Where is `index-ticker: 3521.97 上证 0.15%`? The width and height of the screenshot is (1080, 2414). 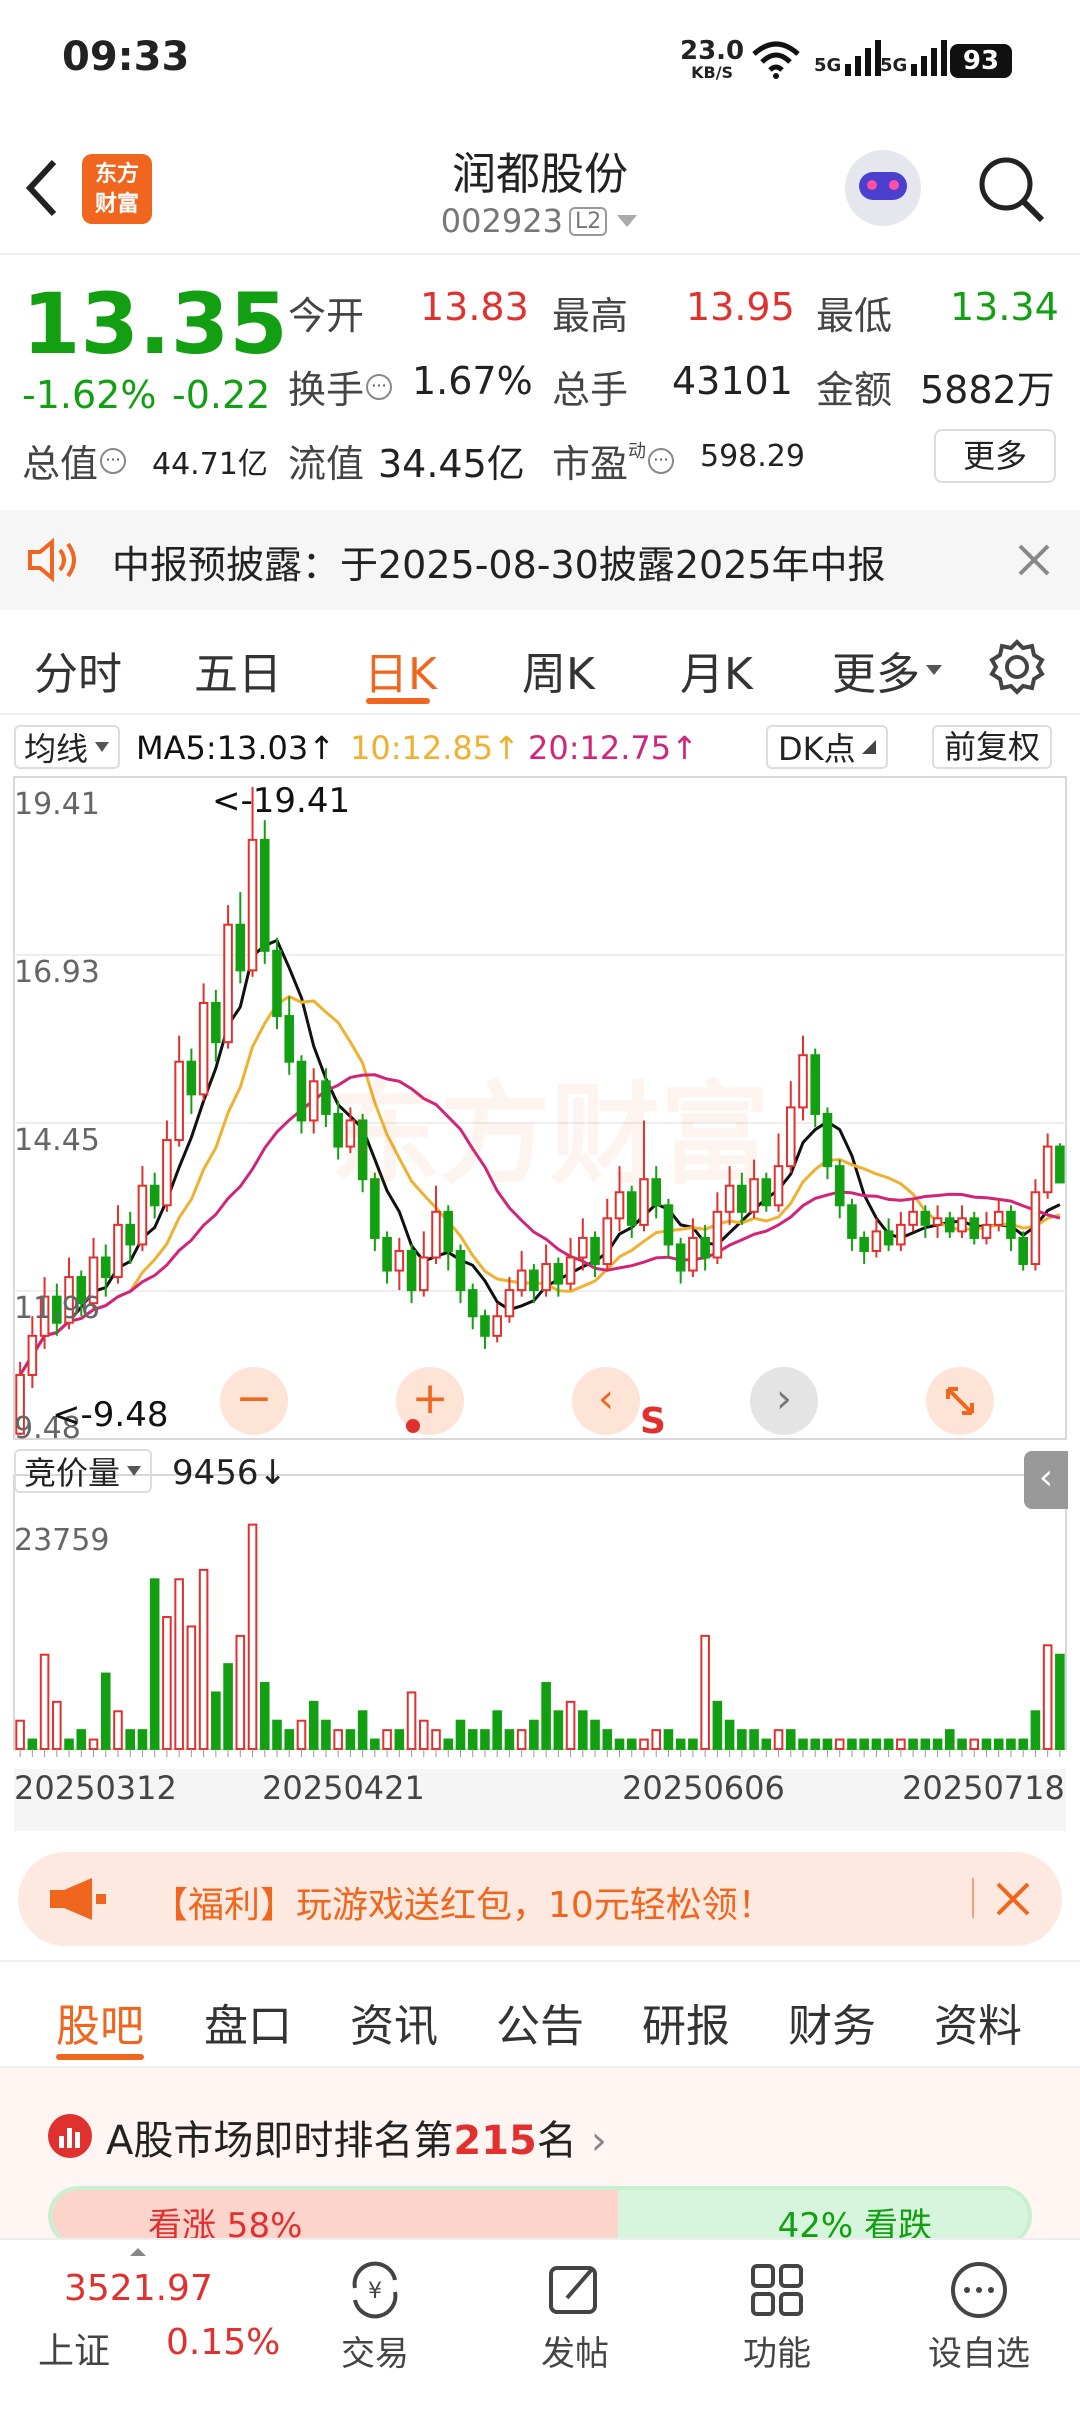
index-ticker: 3521.97 上证 0.15% is located at coordinates (145, 2327).